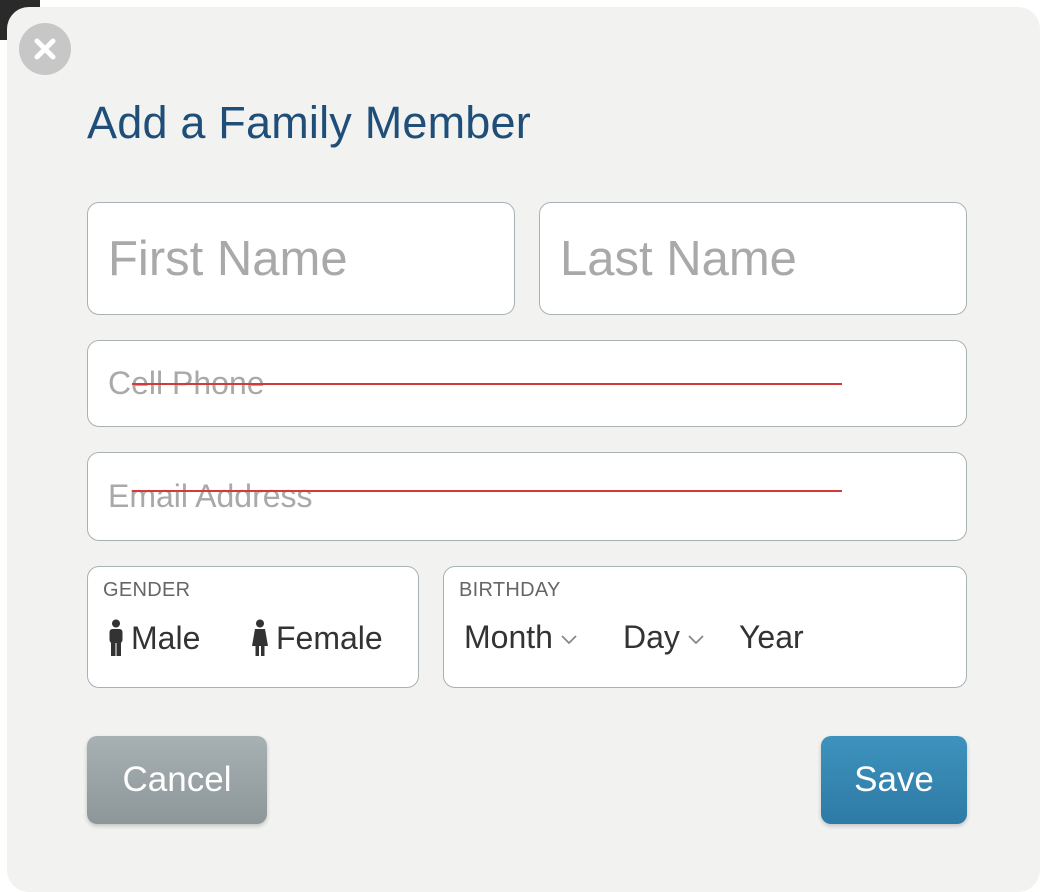  What do you see at coordinates (309, 122) in the screenshot?
I see `dialog-title: Add a Family Member` at bounding box center [309, 122].